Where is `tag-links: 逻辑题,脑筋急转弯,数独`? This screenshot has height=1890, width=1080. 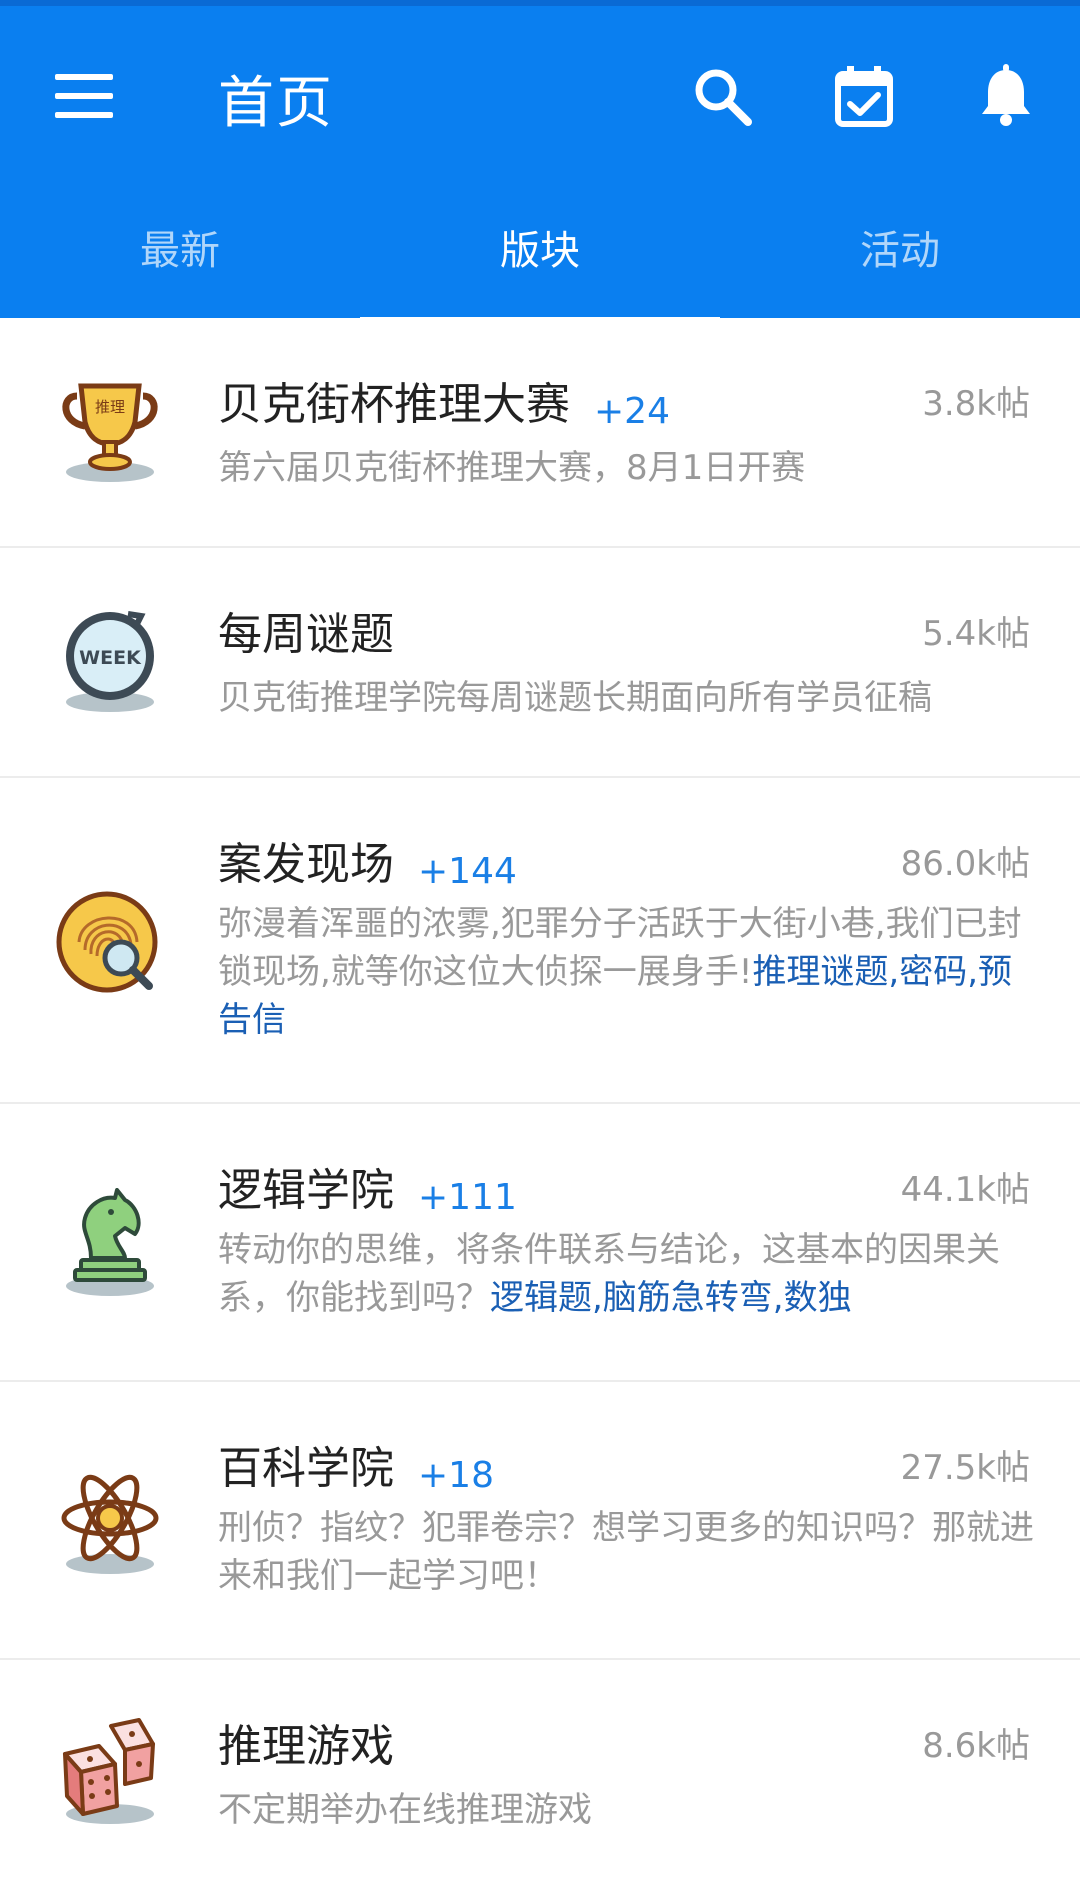
tag-links: 逻辑题,脑筋急转弯,数独 is located at coordinates (671, 1298).